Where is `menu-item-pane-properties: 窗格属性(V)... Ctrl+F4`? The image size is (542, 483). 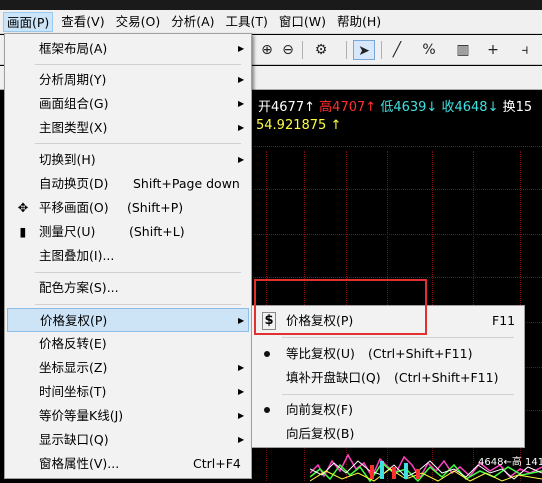 menu-item-pane-properties: 窗格属性(V)... Ctrl+F4 is located at coordinates (128, 464).